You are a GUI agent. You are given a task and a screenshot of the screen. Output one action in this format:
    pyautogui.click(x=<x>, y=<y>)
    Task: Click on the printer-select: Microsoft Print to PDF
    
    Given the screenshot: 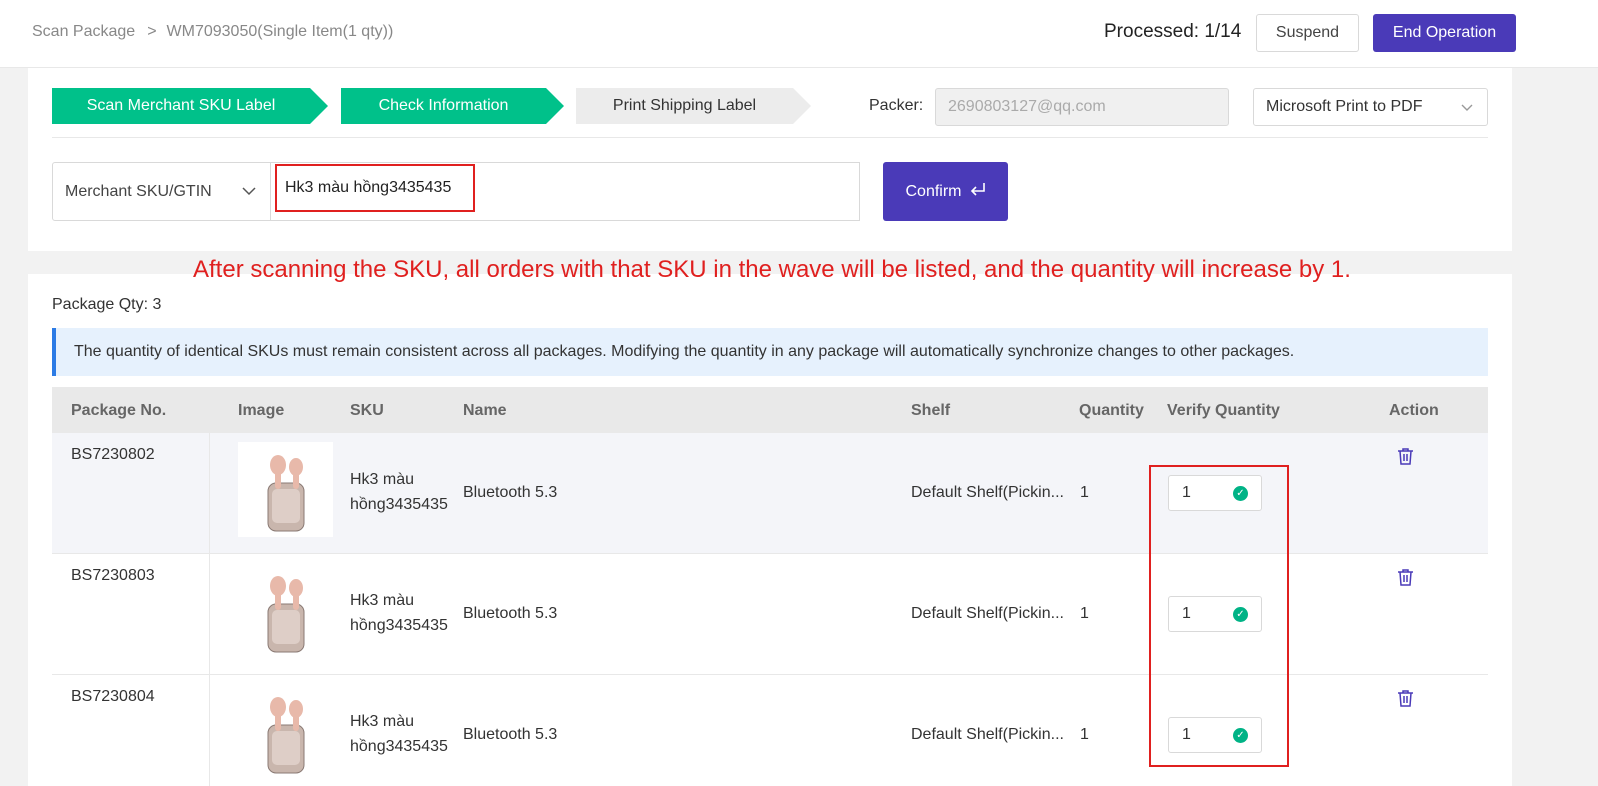 What is the action you would take?
    pyautogui.click(x=1370, y=107)
    